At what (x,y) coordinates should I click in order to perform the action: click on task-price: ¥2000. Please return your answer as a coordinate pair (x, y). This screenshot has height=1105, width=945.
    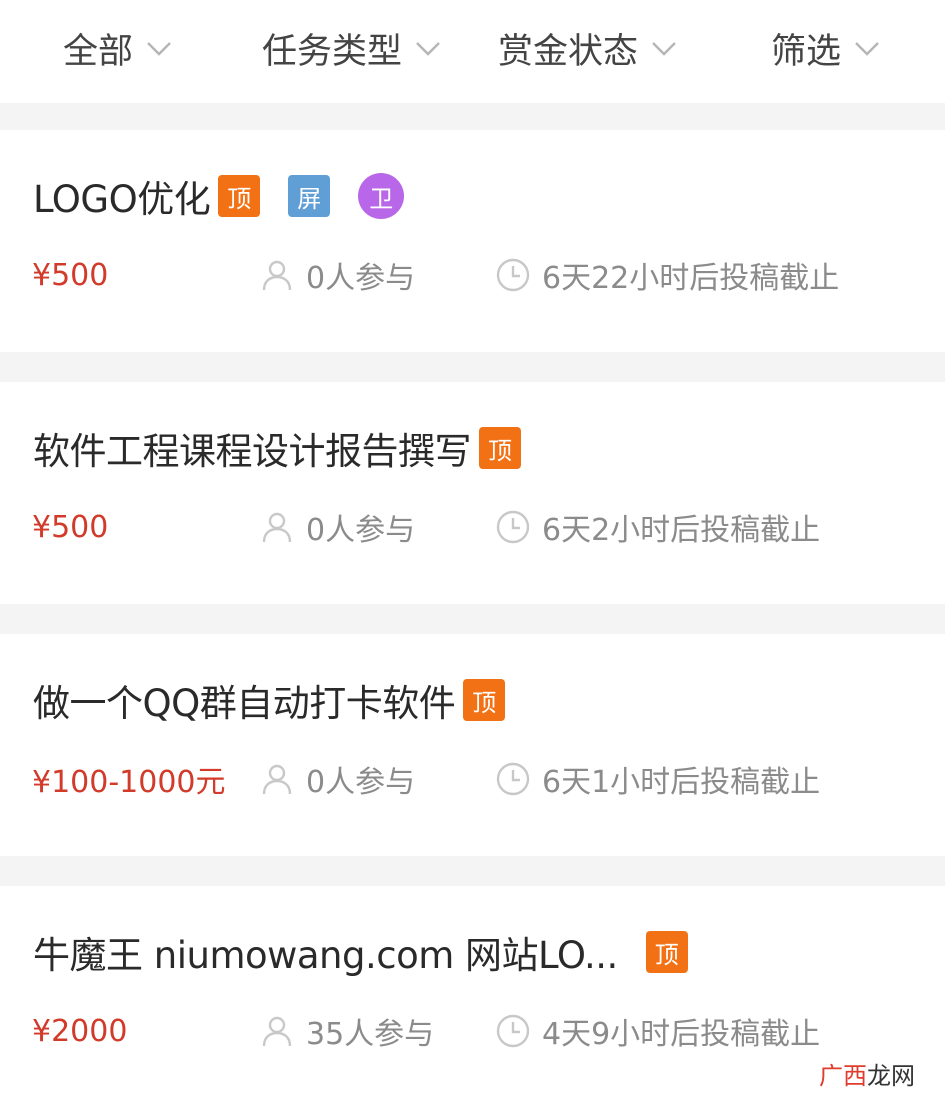
    Looking at the image, I should click on (80, 1031).